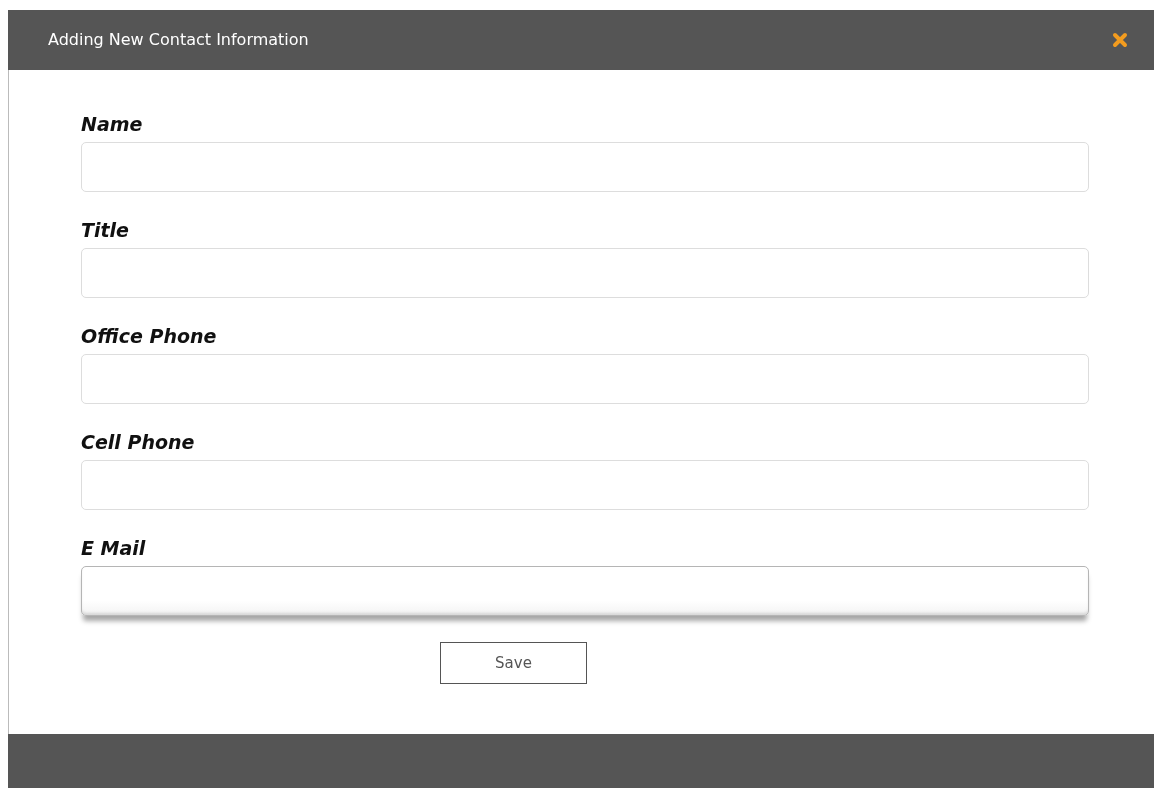 This screenshot has height=788, width=1154. Describe the element at coordinates (513, 663) in the screenshot. I see `save-button: Save` at that location.